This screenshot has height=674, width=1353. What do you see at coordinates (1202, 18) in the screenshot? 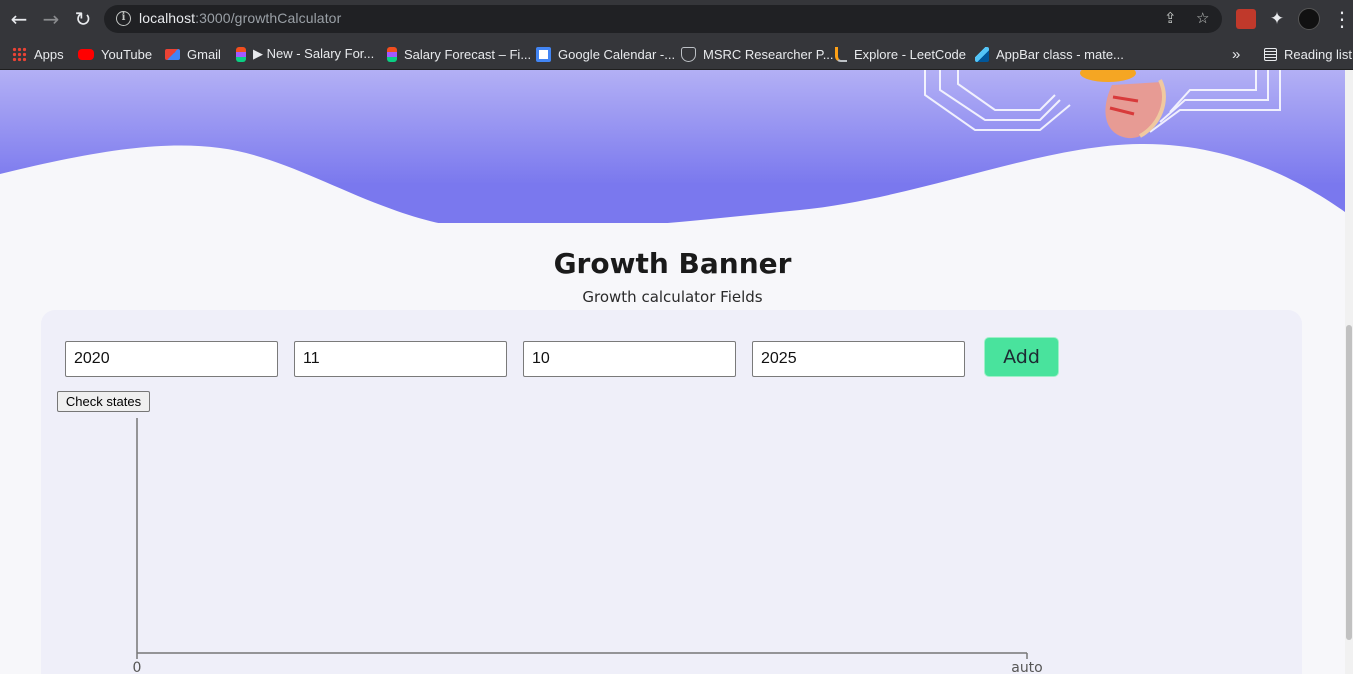
I see `bookmark-star-icon: ☆` at bounding box center [1202, 18].